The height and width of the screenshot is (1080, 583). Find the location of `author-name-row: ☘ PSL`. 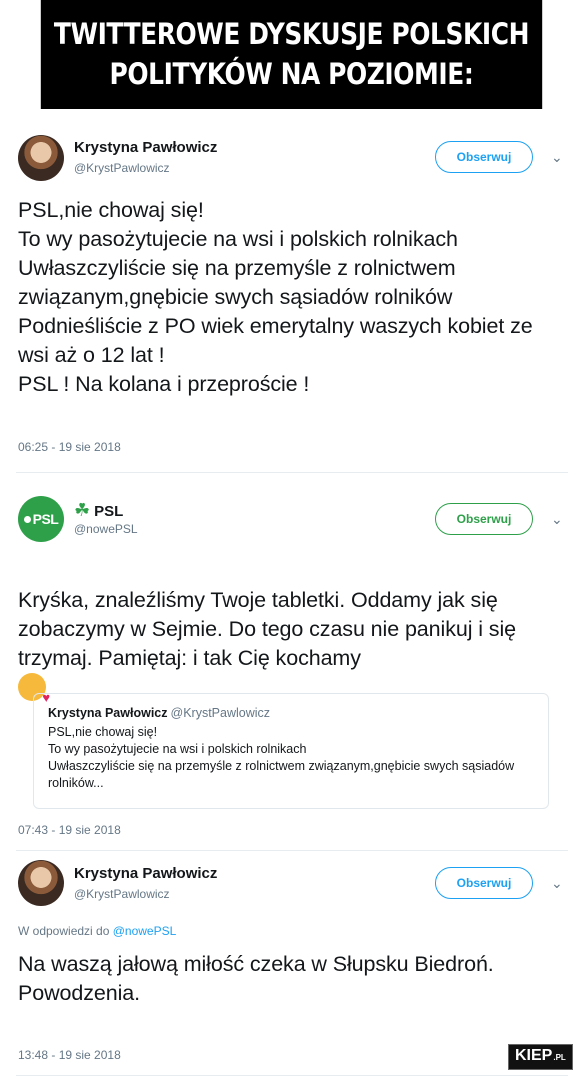

author-name-row: ☘ PSL is located at coordinates (98, 510).